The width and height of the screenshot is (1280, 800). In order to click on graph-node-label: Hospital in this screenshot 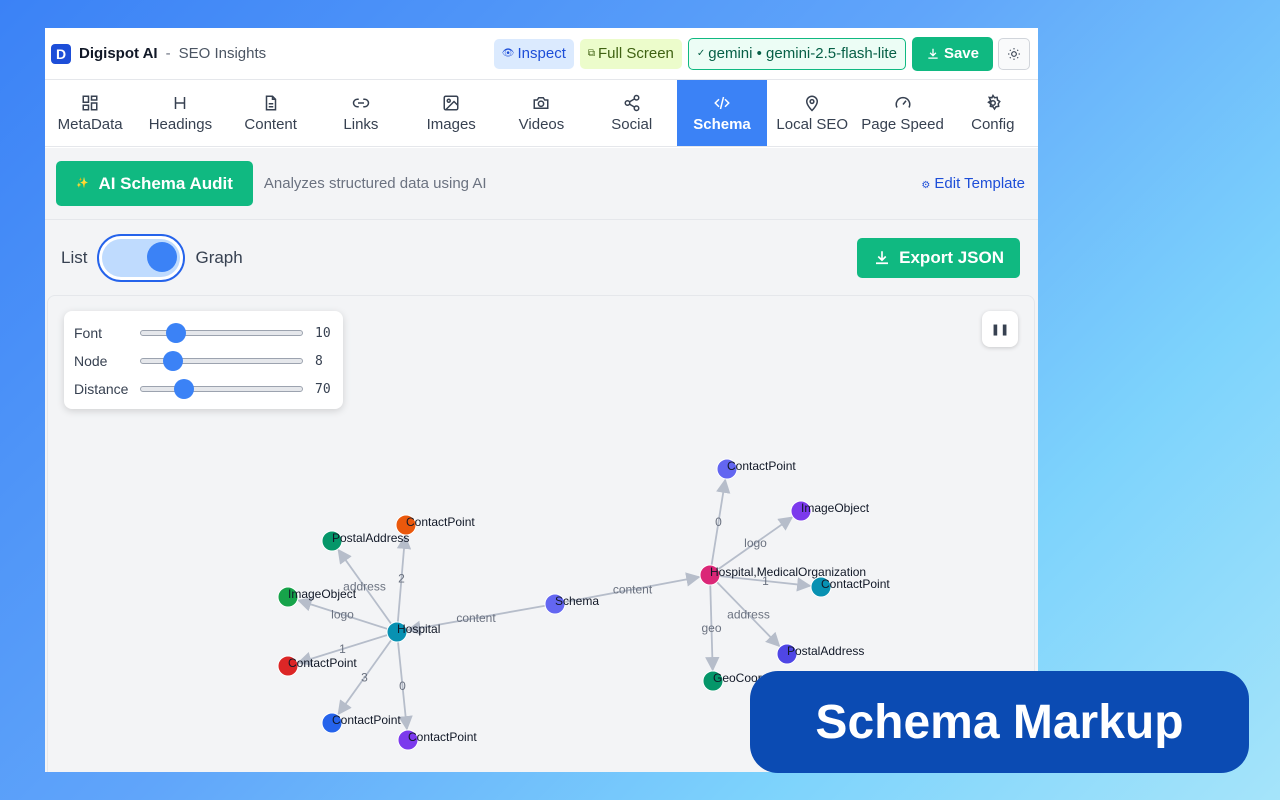, I will do `click(418, 629)`.